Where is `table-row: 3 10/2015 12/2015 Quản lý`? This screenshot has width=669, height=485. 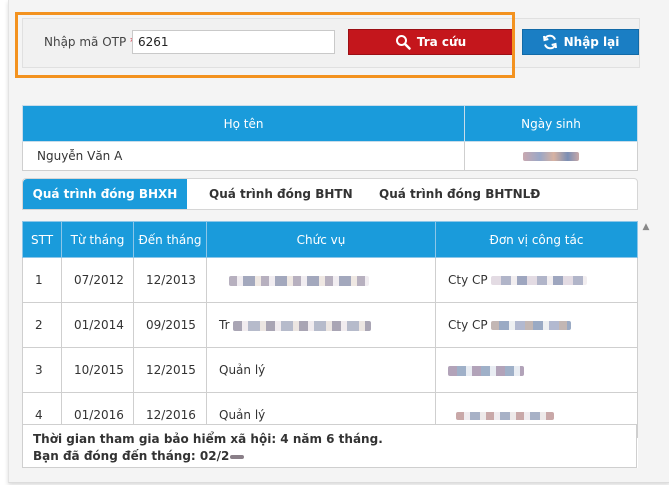
table-row: 3 10/2015 12/2015 Quản lý is located at coordinates (330, 370).